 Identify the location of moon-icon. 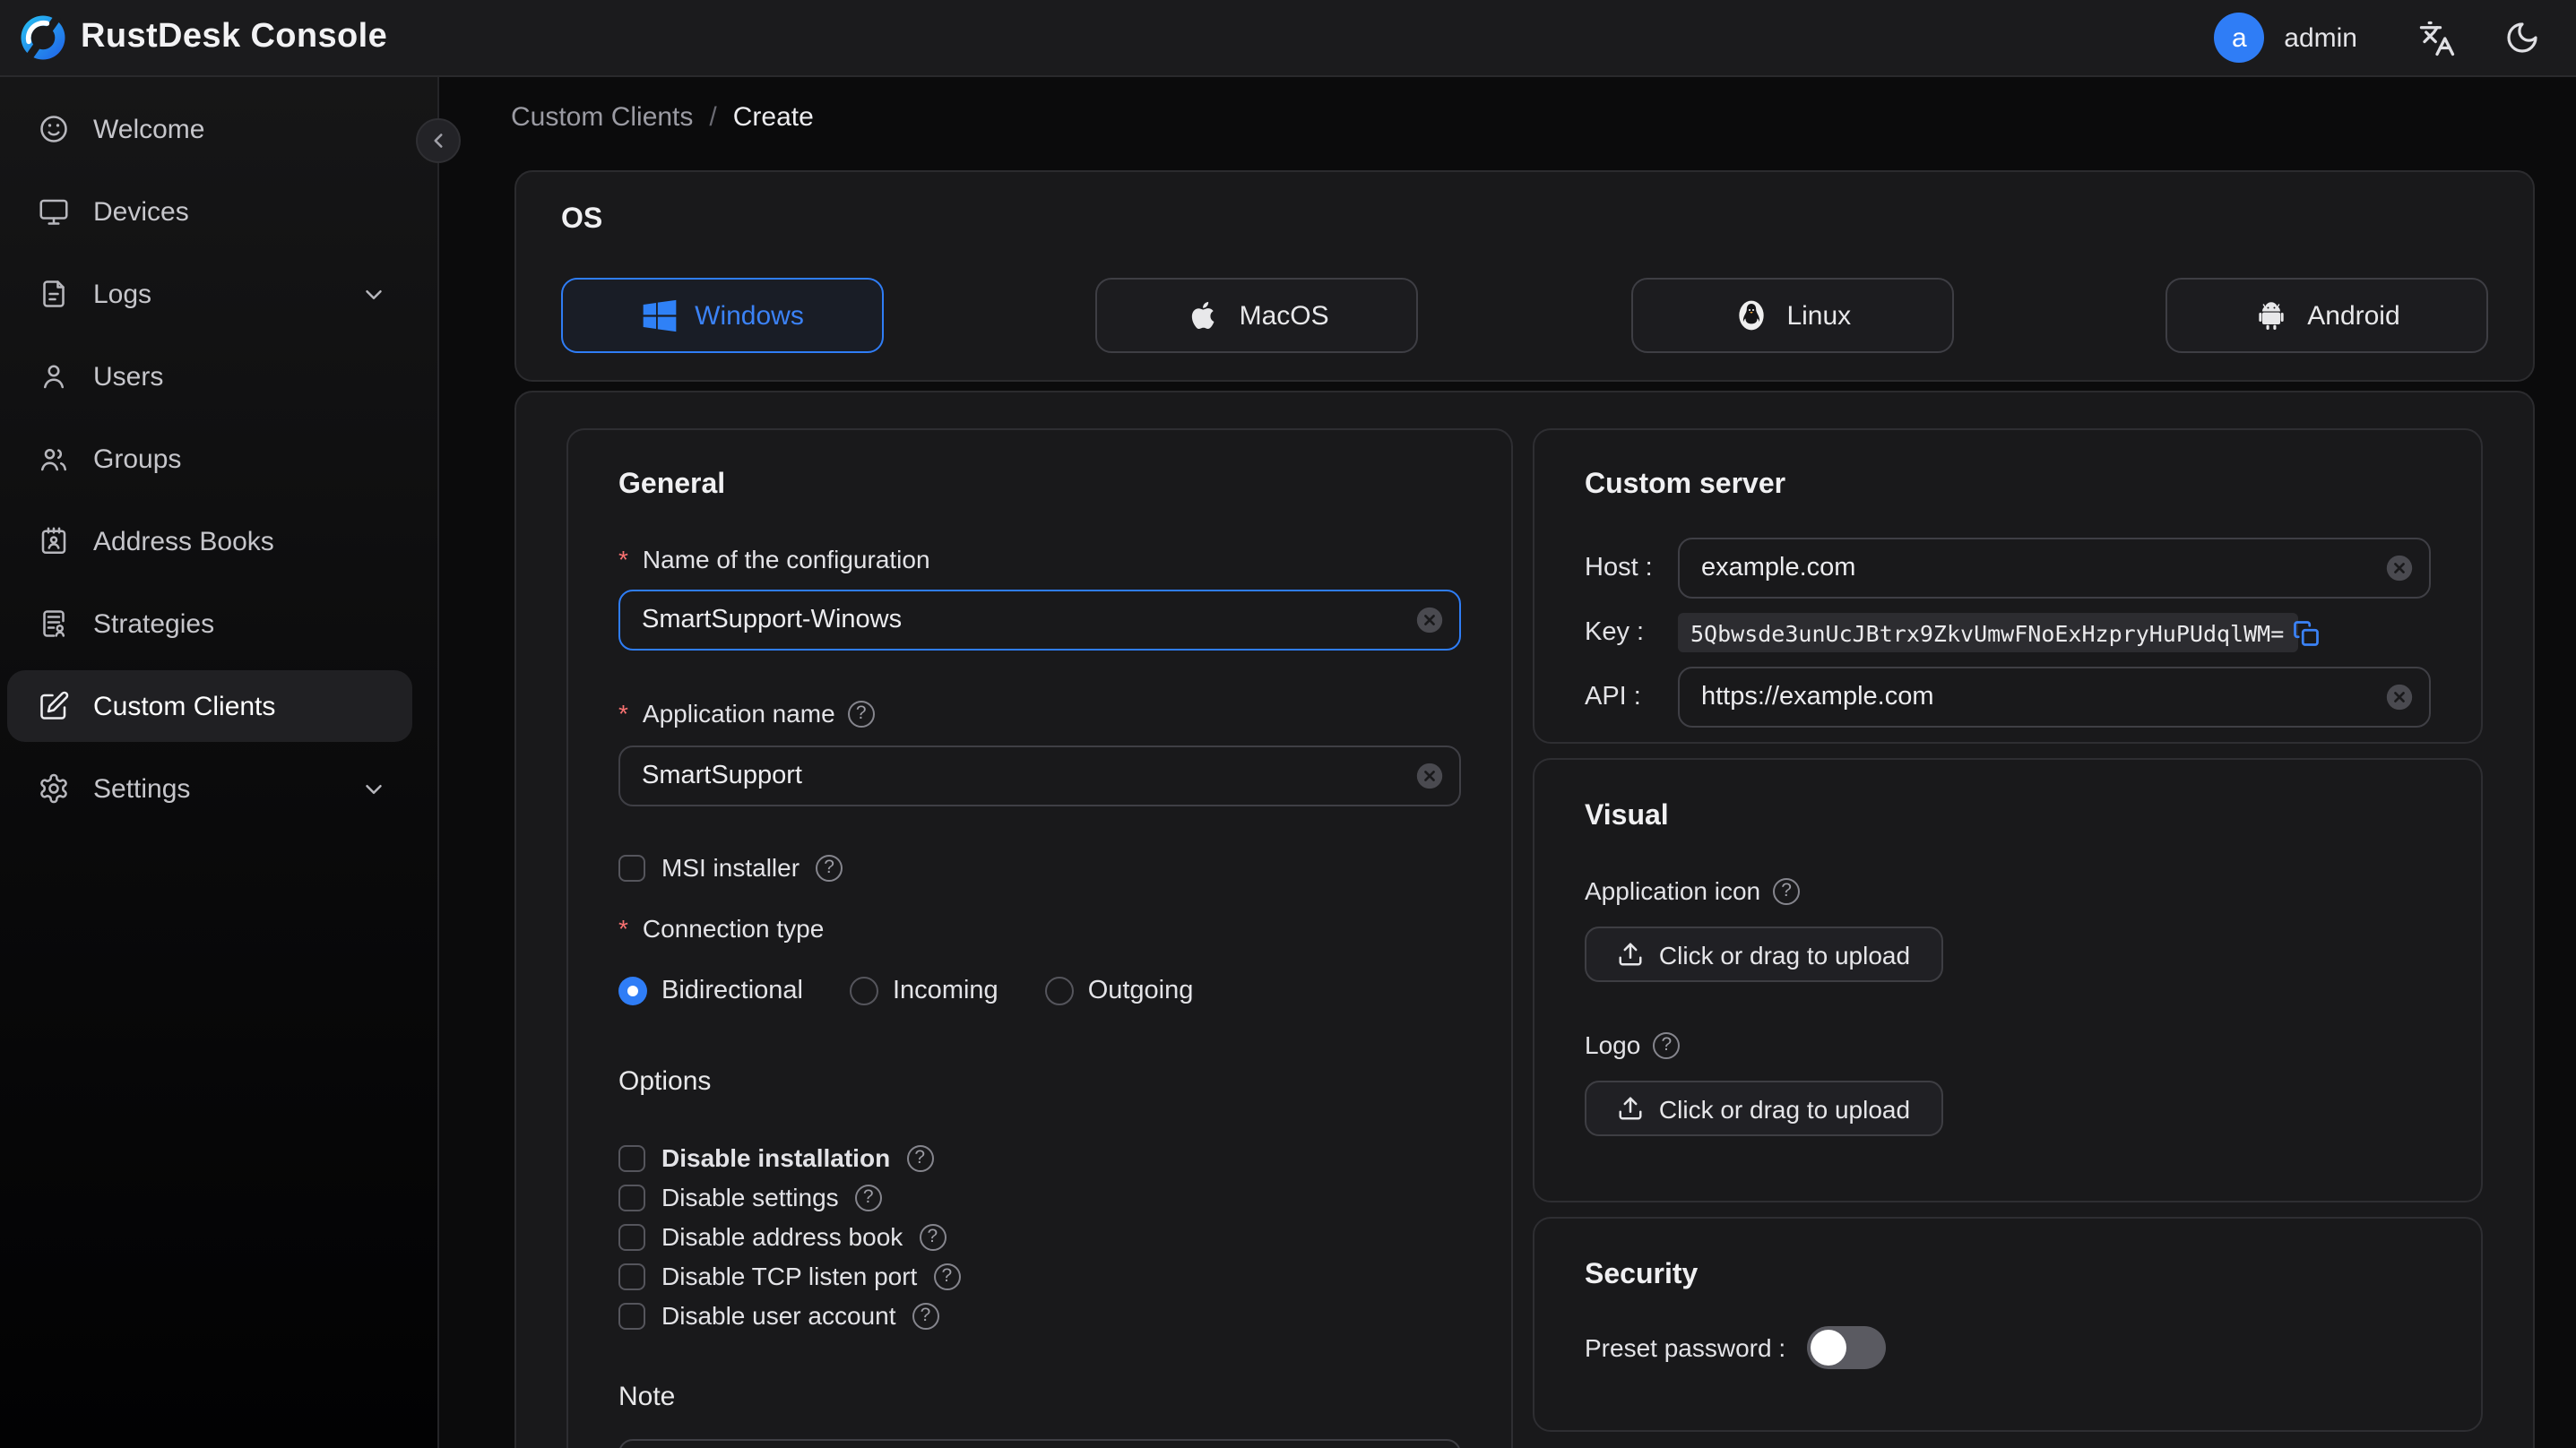
(2522, 38).